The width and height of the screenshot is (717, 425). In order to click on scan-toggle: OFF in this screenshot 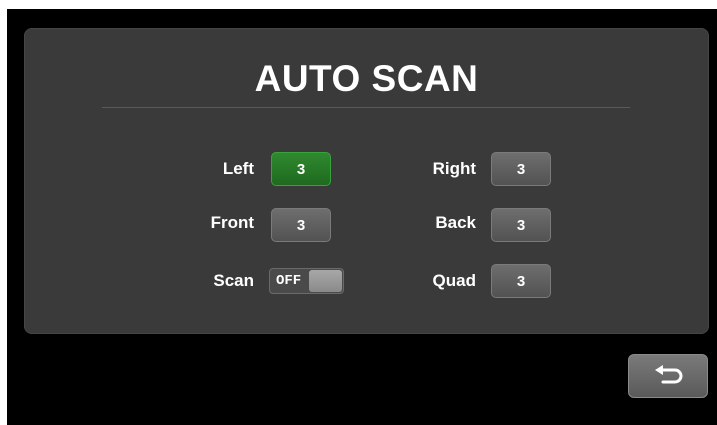, I will do `click(306, 281)`.